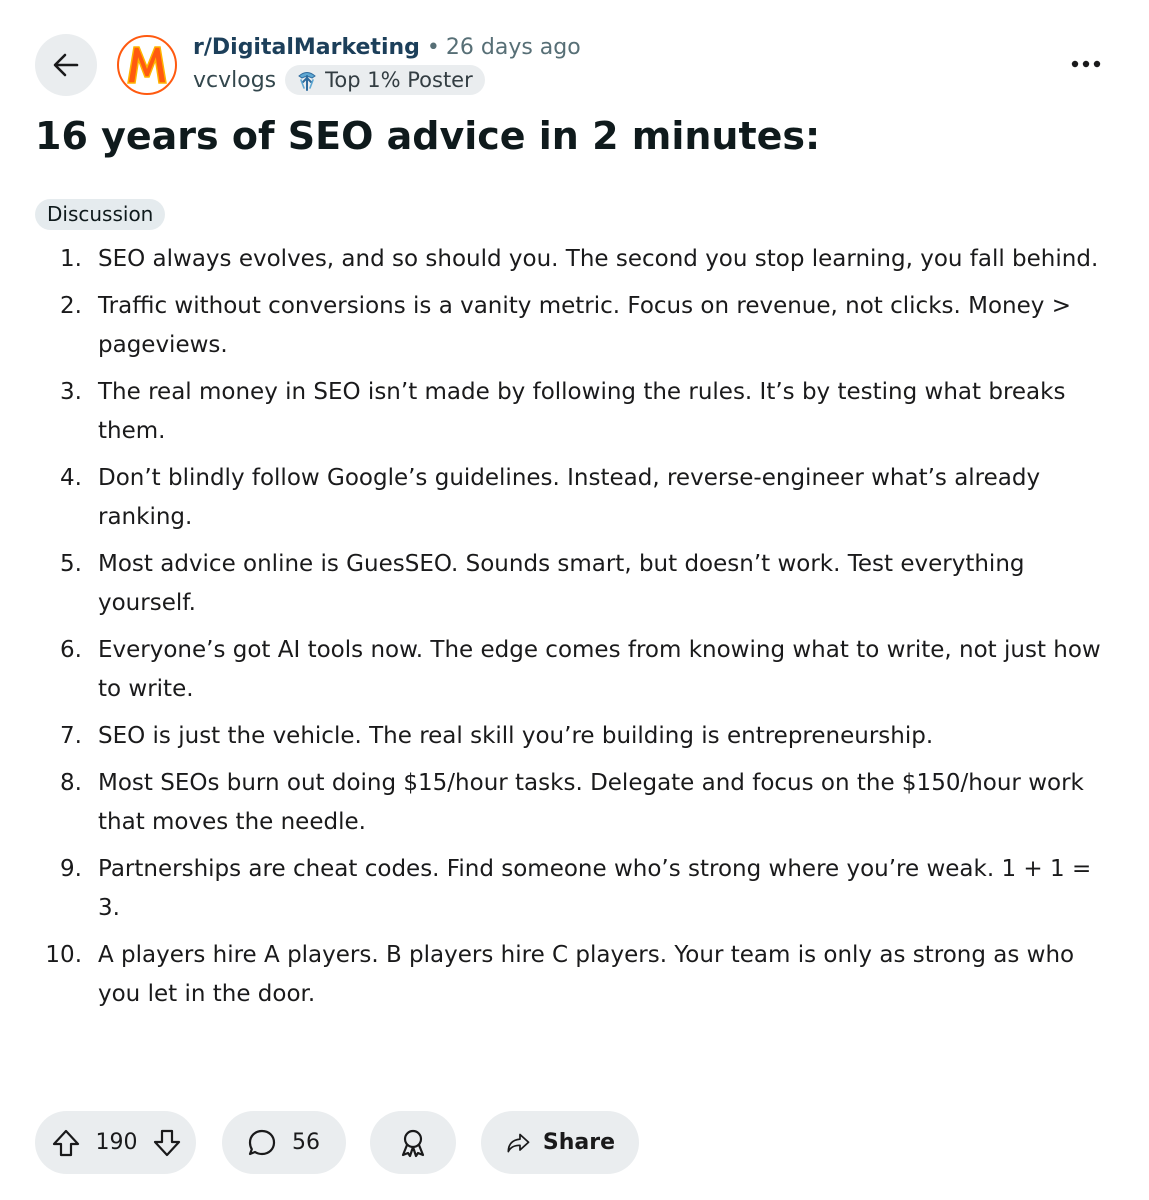  I want to click on list-item-number: 2., so click(71, 306).